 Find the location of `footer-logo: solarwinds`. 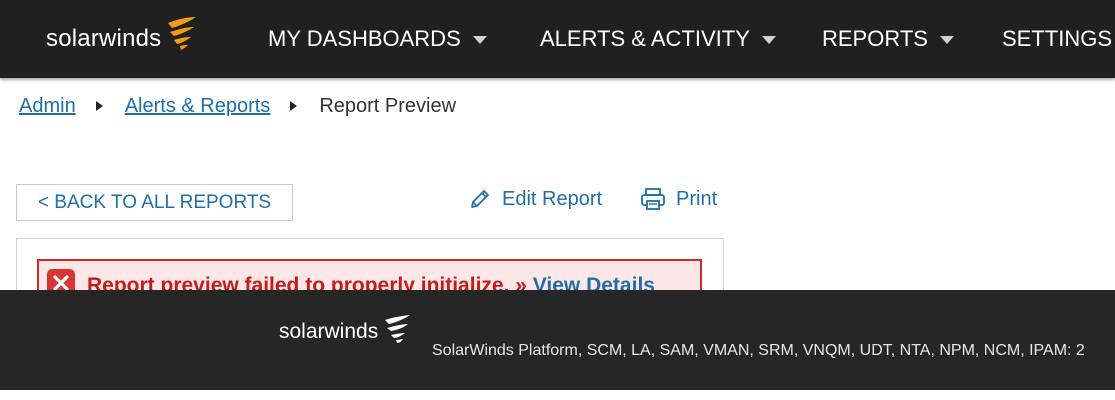

footer-logo: solarwinds is located at coordinates (345, 329).